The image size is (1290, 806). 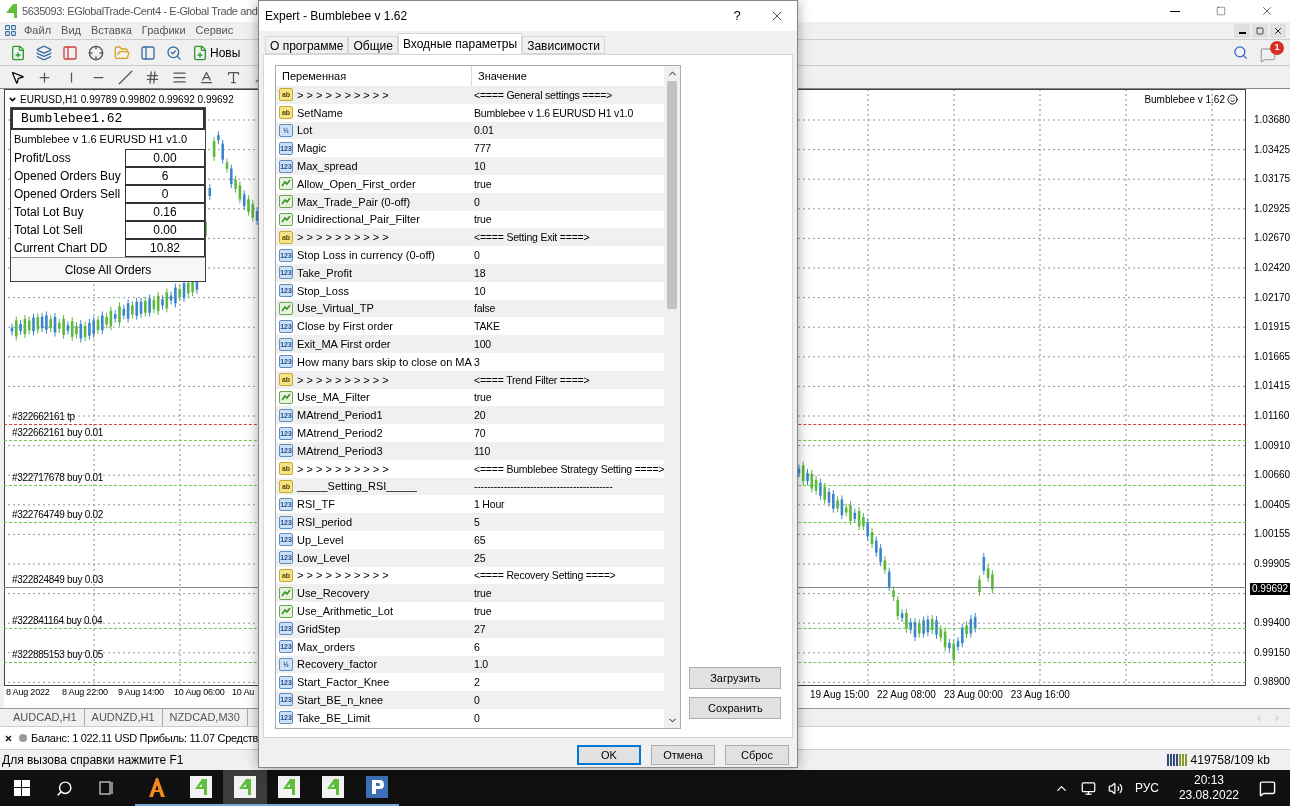 I want to click on scrollbar-thumb, so click(x=672, y=195).